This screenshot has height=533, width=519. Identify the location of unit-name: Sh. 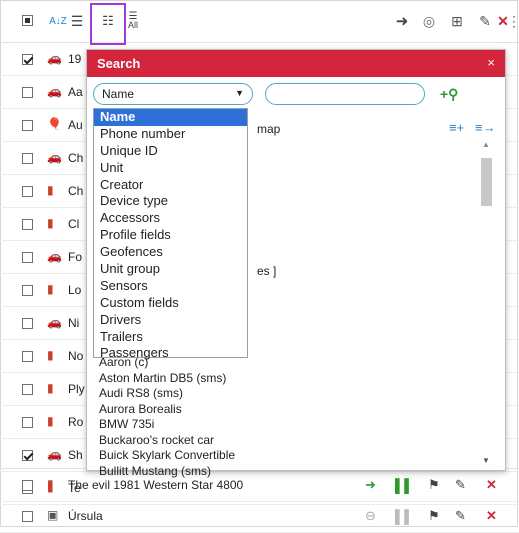
(75, 455).